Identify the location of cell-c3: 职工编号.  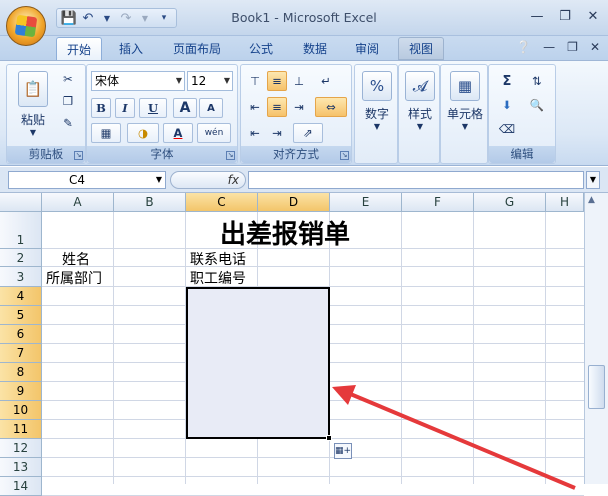
(218, 279).